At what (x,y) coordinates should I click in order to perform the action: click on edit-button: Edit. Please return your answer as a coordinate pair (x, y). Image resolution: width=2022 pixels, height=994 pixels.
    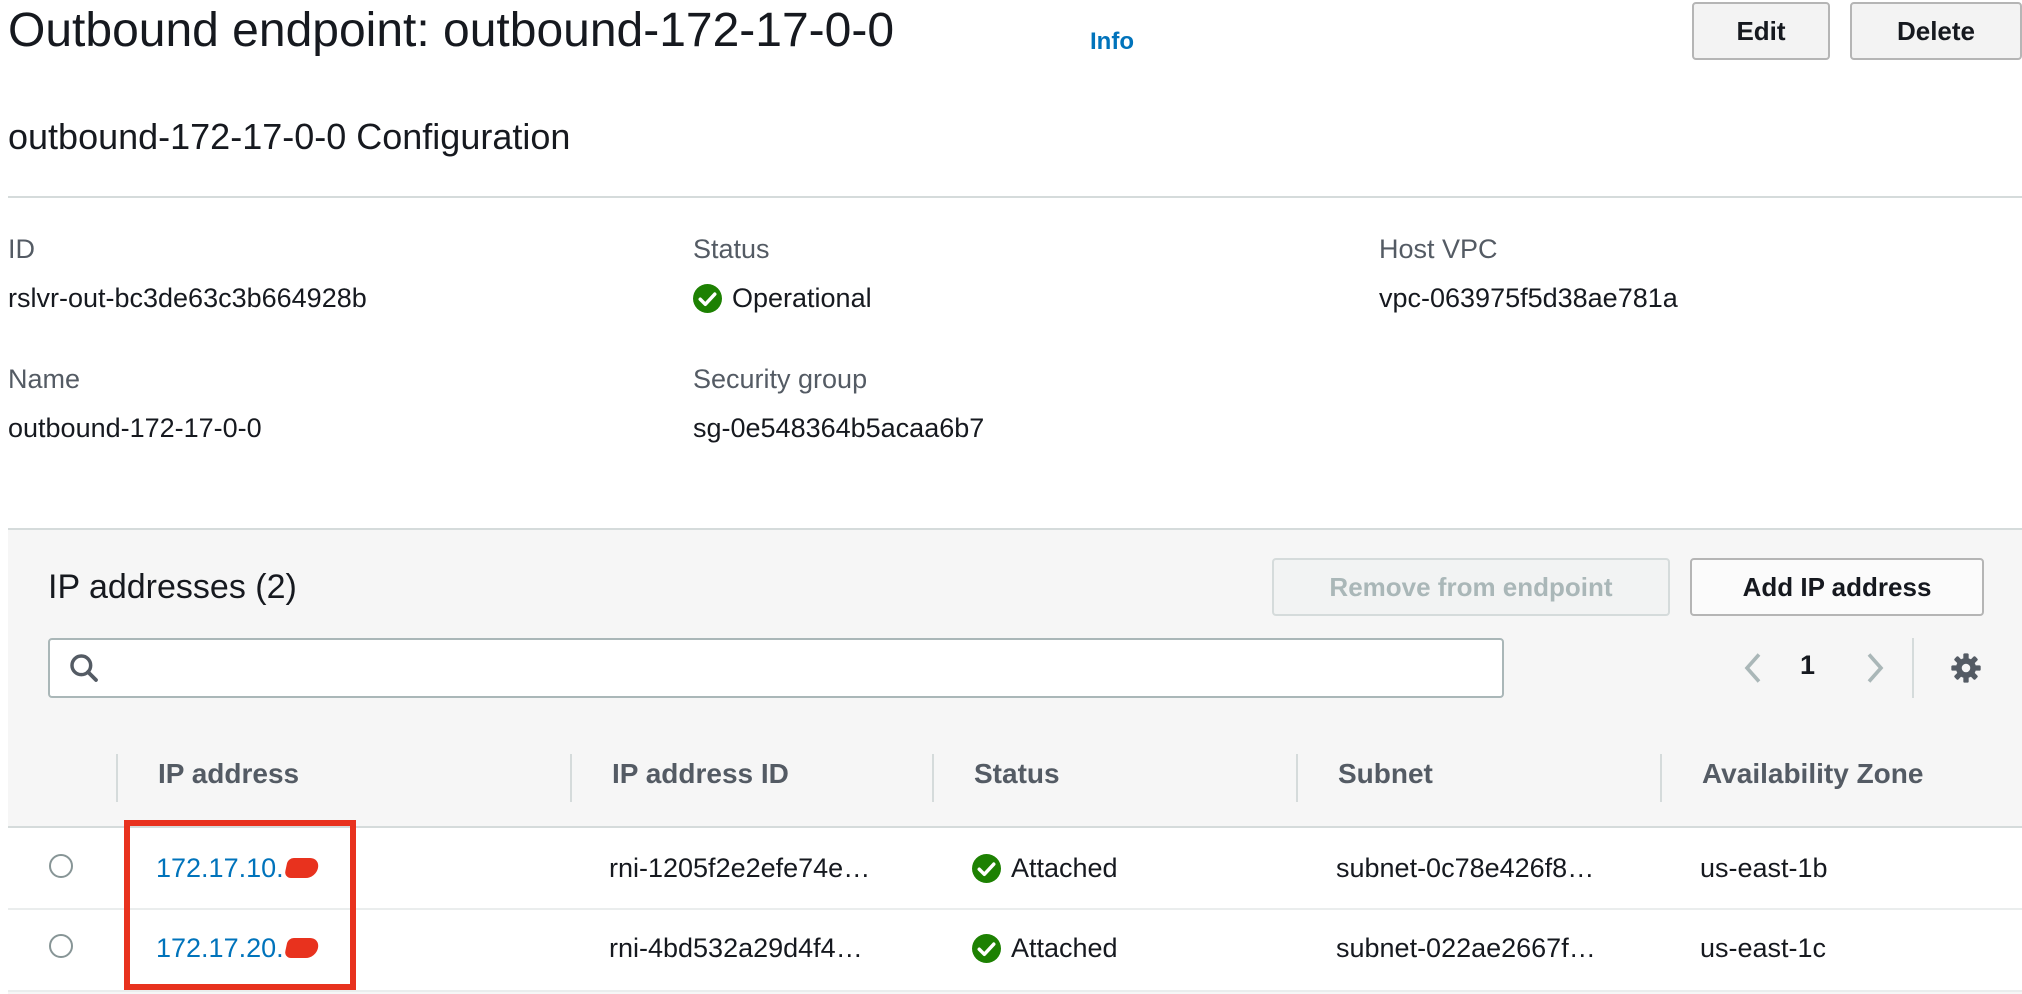
    Looking at the image, I should click on (1761, 31).